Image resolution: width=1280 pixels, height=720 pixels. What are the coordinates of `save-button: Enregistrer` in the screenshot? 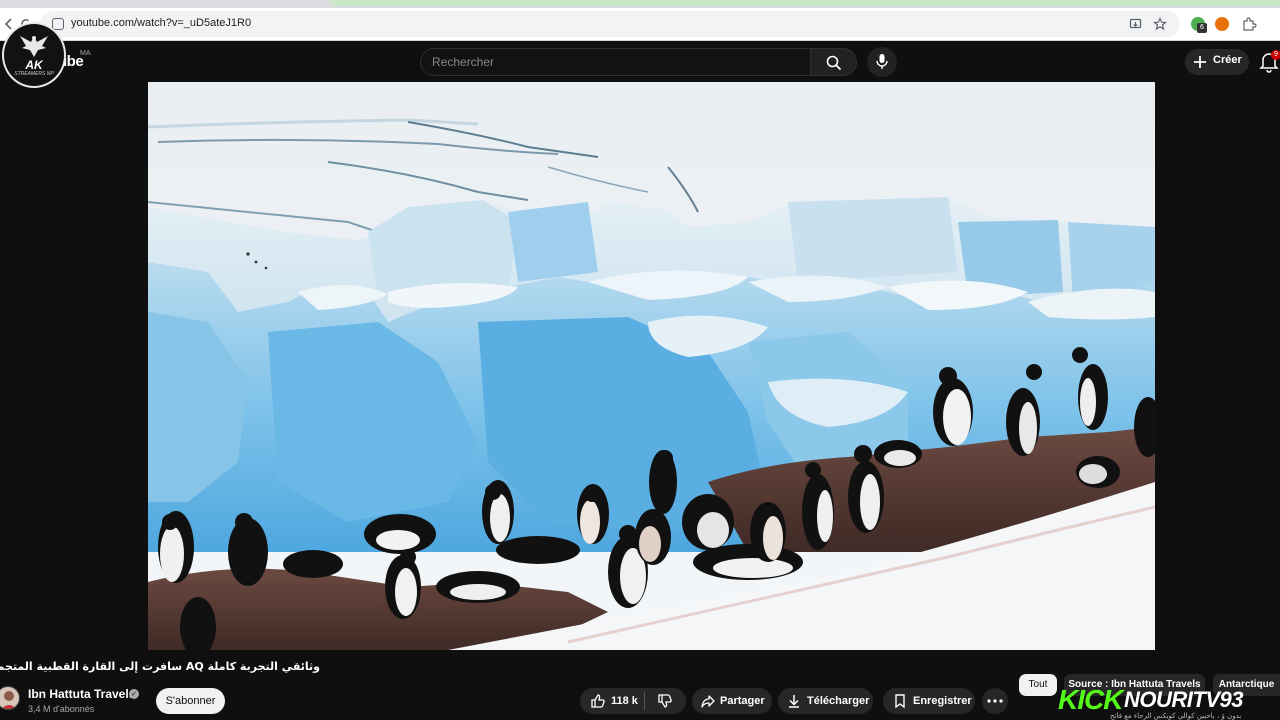 It's located at (929, 701).